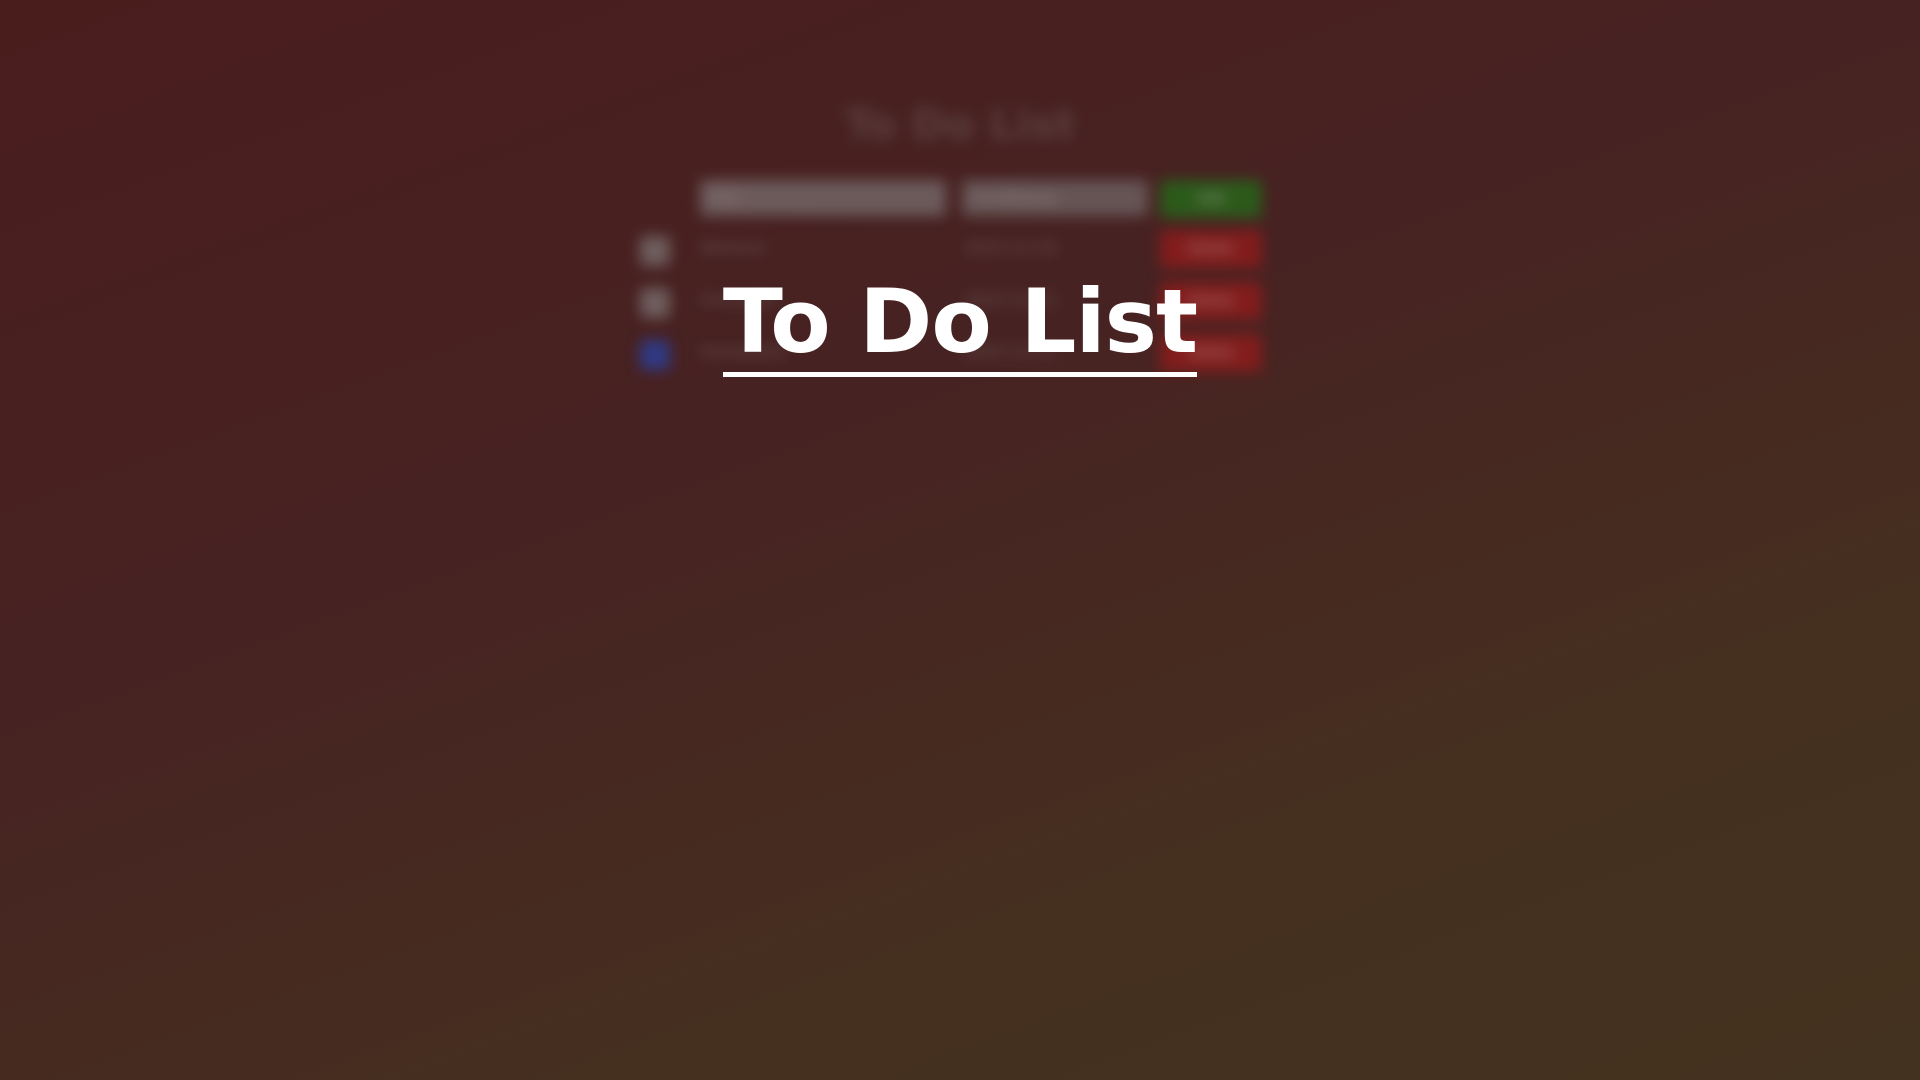 Image resolution: width=1920 pixels, height=1080 pixels. Describe the element at coordinates (960, 124) in the screenshot. I see `todo-app-title: To Do List` at that location.